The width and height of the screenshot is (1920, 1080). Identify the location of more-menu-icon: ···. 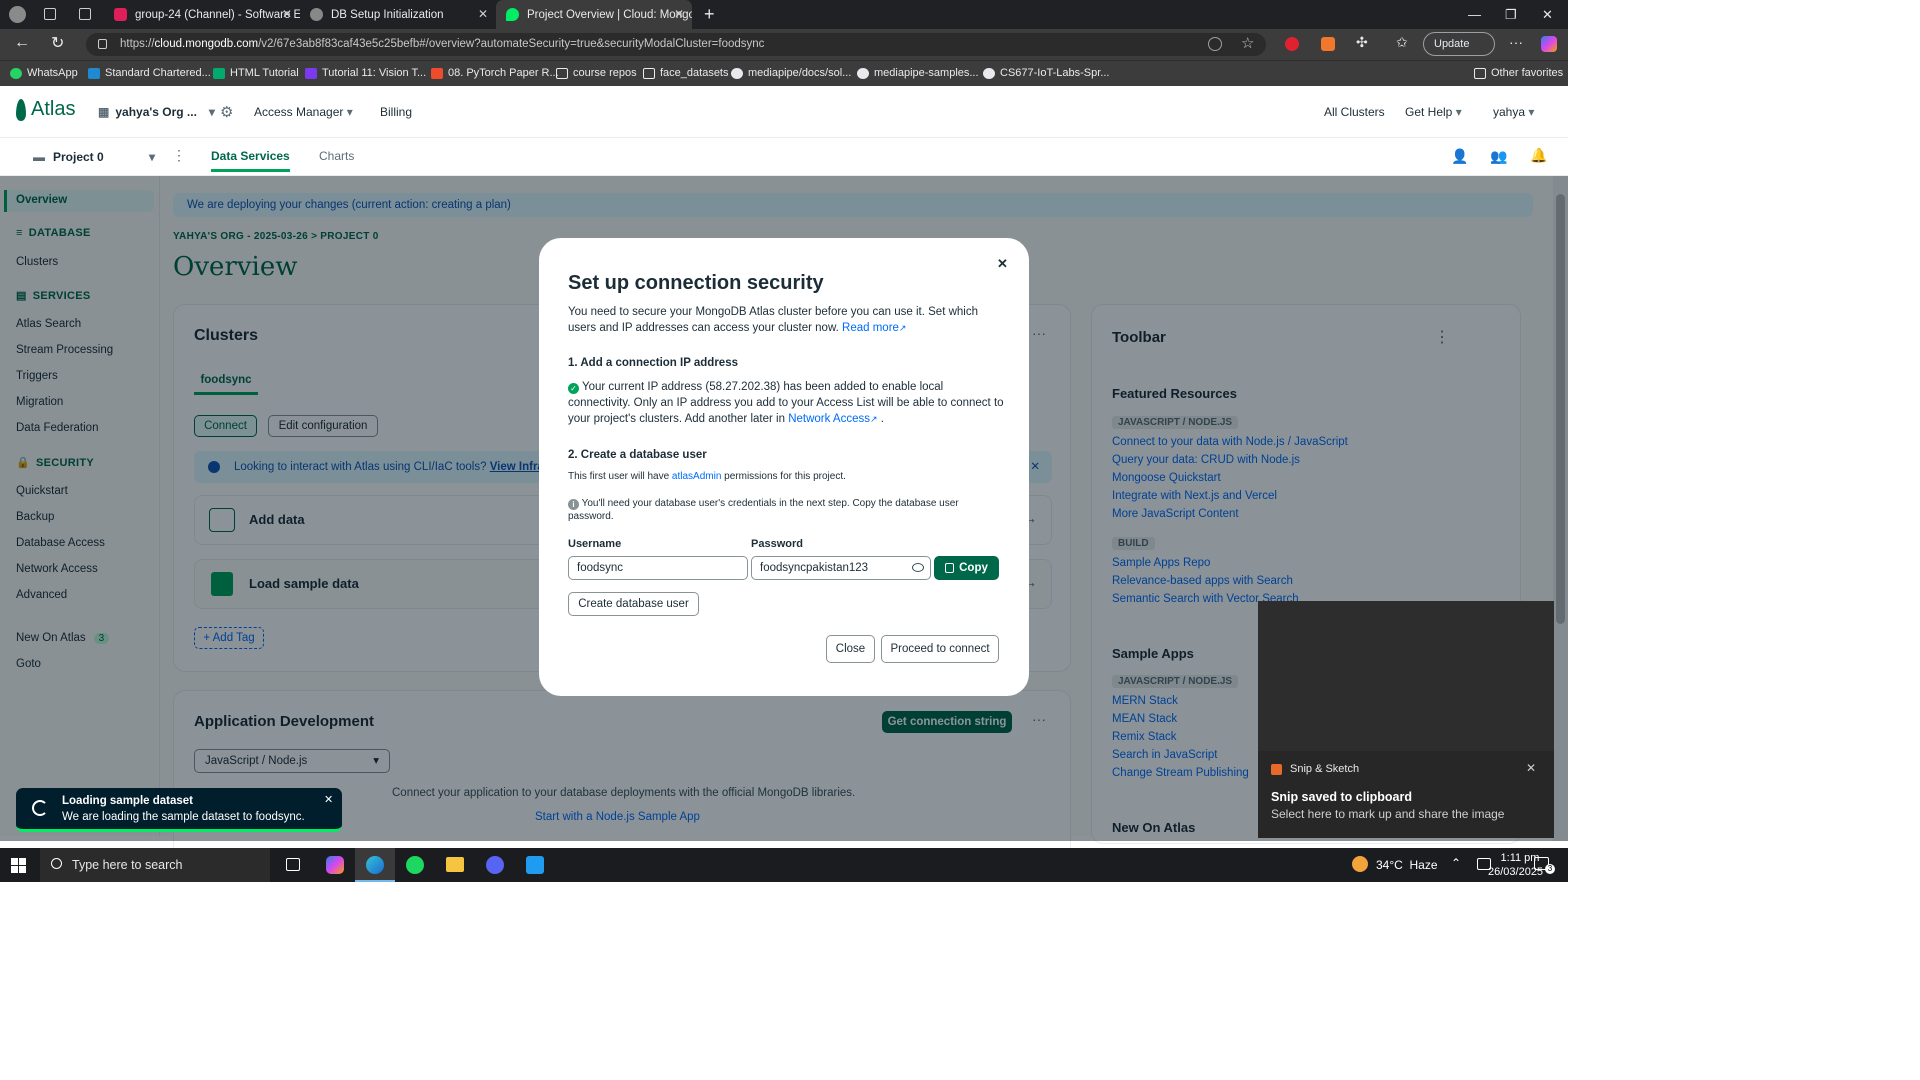
(1516, 42).